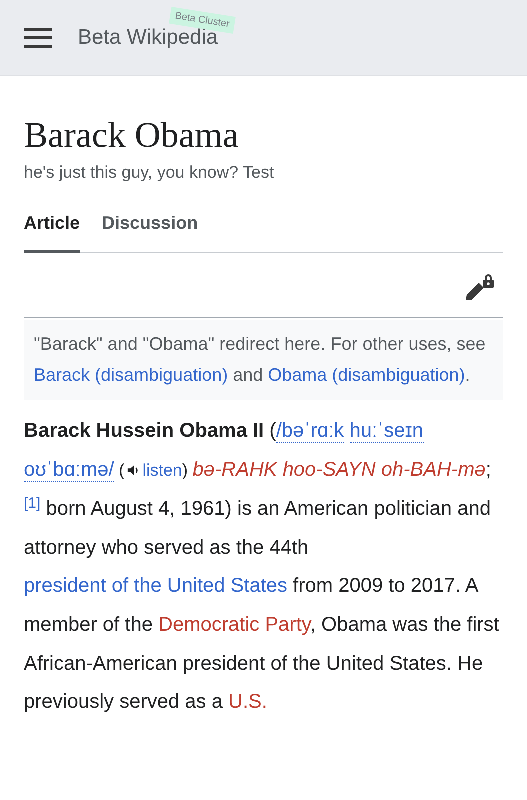 This screenshot has width=527, height=800. I want to click on pronunciation-link: oh-BAH-mə, so click(433, 469).